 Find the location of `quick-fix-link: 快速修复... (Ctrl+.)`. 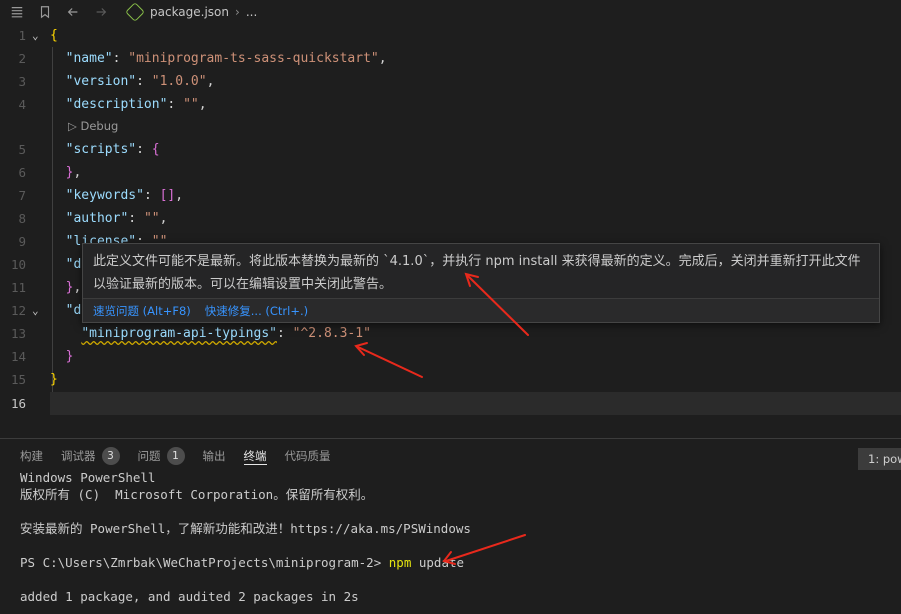

quick-fix-link: 快速修复... (Ctrl+.) is located at coordinates (256, 311).